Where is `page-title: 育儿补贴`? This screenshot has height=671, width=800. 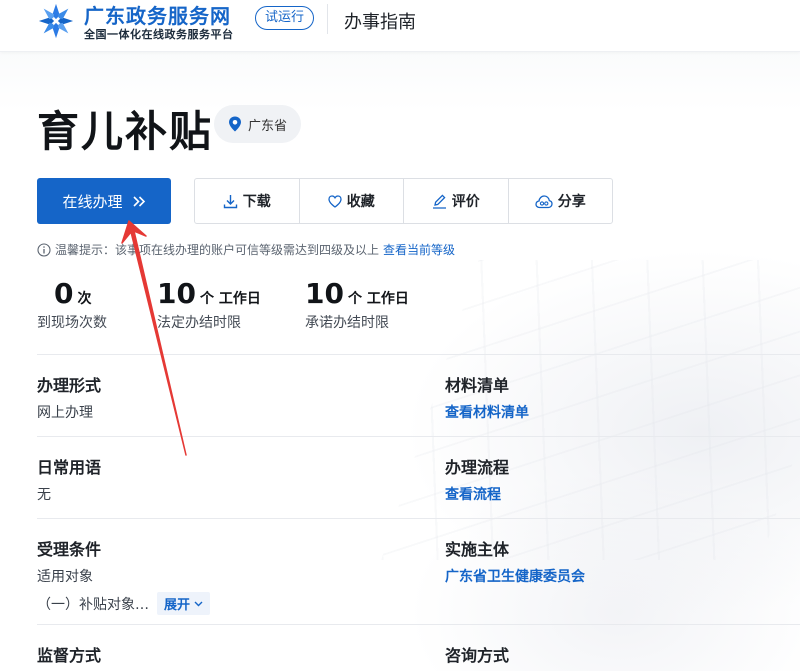 page-title: 育儿补贴 is located at coordinates (125, 131).